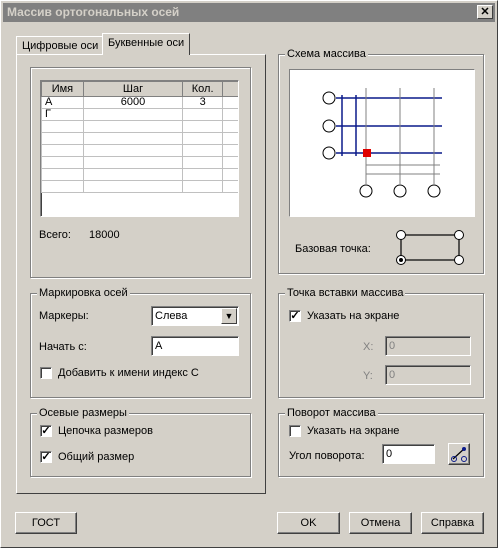 The image size is (498, 548). Describe the element at coordinates (295, 431) in the screenshot. I see `rotation-on-screen-checkbox` at that location.